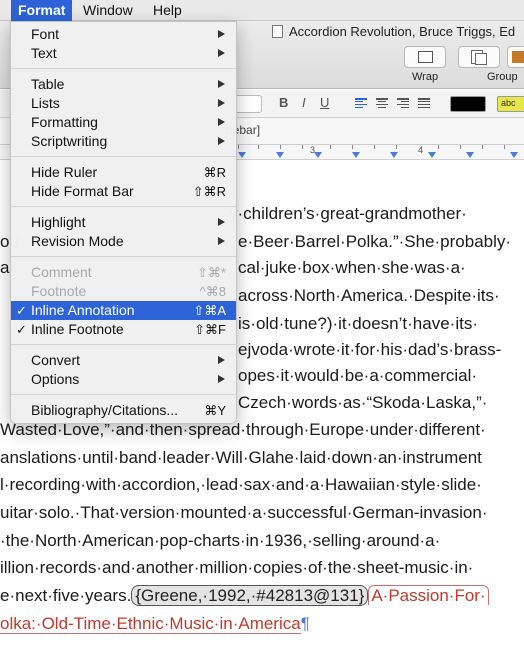  What do you see at coordinates (515, 57) in the screenshot?
I see `toolbar-button-partial` at bounding box center [515, 57].